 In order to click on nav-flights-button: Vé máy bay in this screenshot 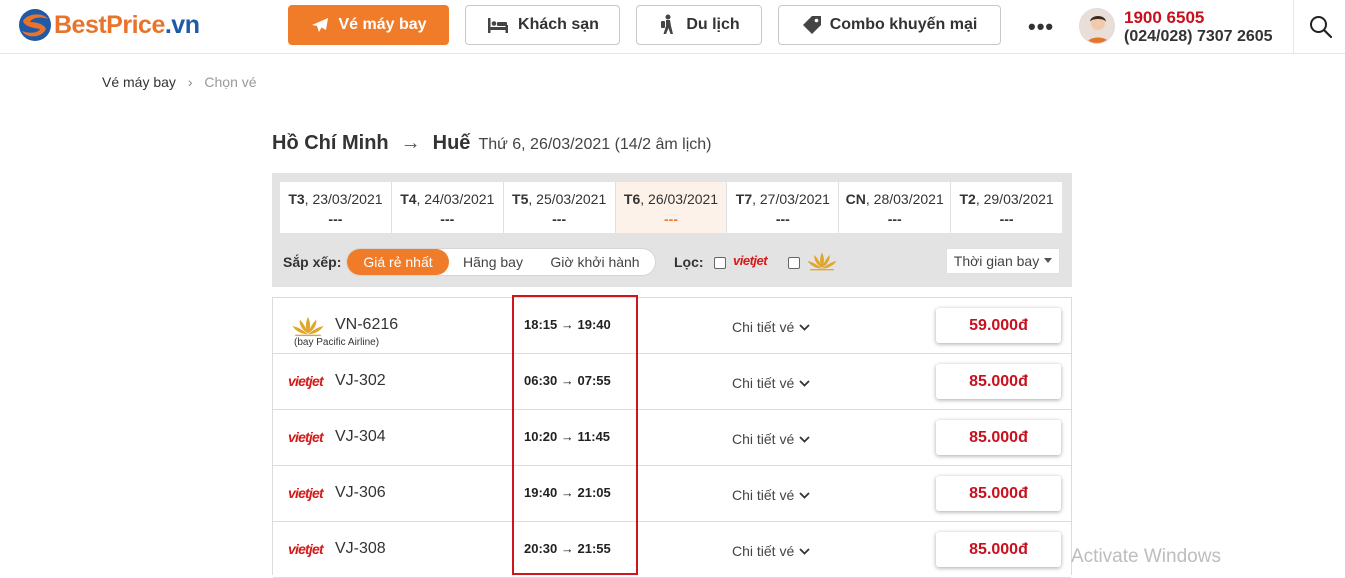, I will do `click(368, 25)`.